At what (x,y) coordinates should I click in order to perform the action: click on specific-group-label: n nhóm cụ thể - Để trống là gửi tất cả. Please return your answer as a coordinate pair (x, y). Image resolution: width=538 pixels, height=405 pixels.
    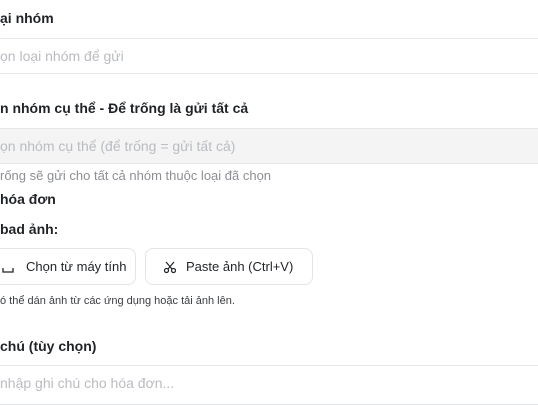
    Looking at the image, I should click on (124, 108).